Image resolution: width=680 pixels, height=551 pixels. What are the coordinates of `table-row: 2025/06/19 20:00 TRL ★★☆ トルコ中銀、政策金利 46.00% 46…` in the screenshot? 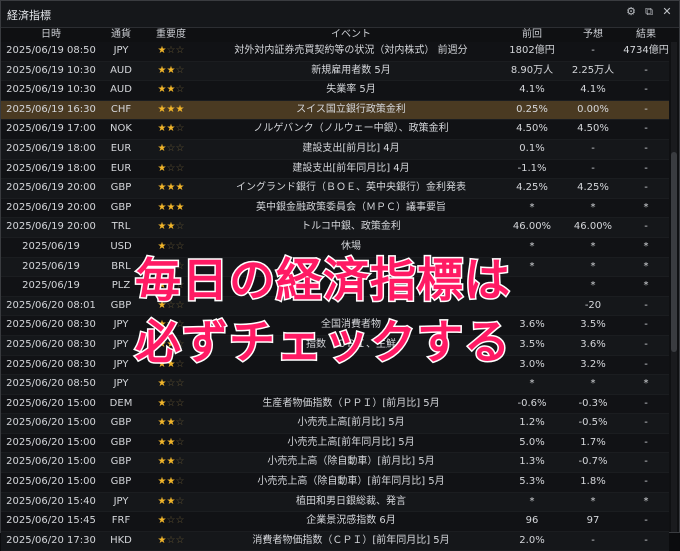 It's located at (335, 228).